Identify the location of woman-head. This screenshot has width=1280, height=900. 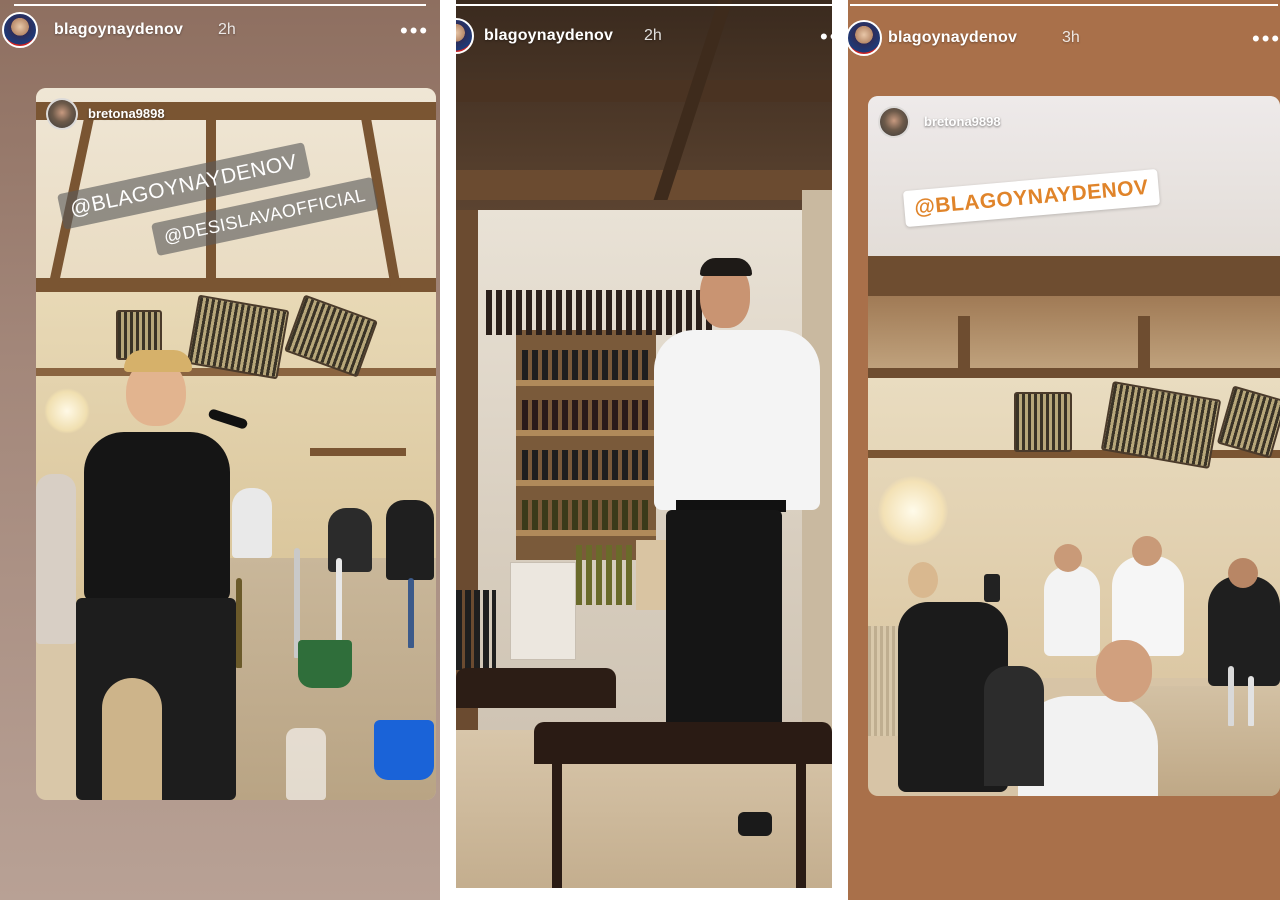
(923, 580).